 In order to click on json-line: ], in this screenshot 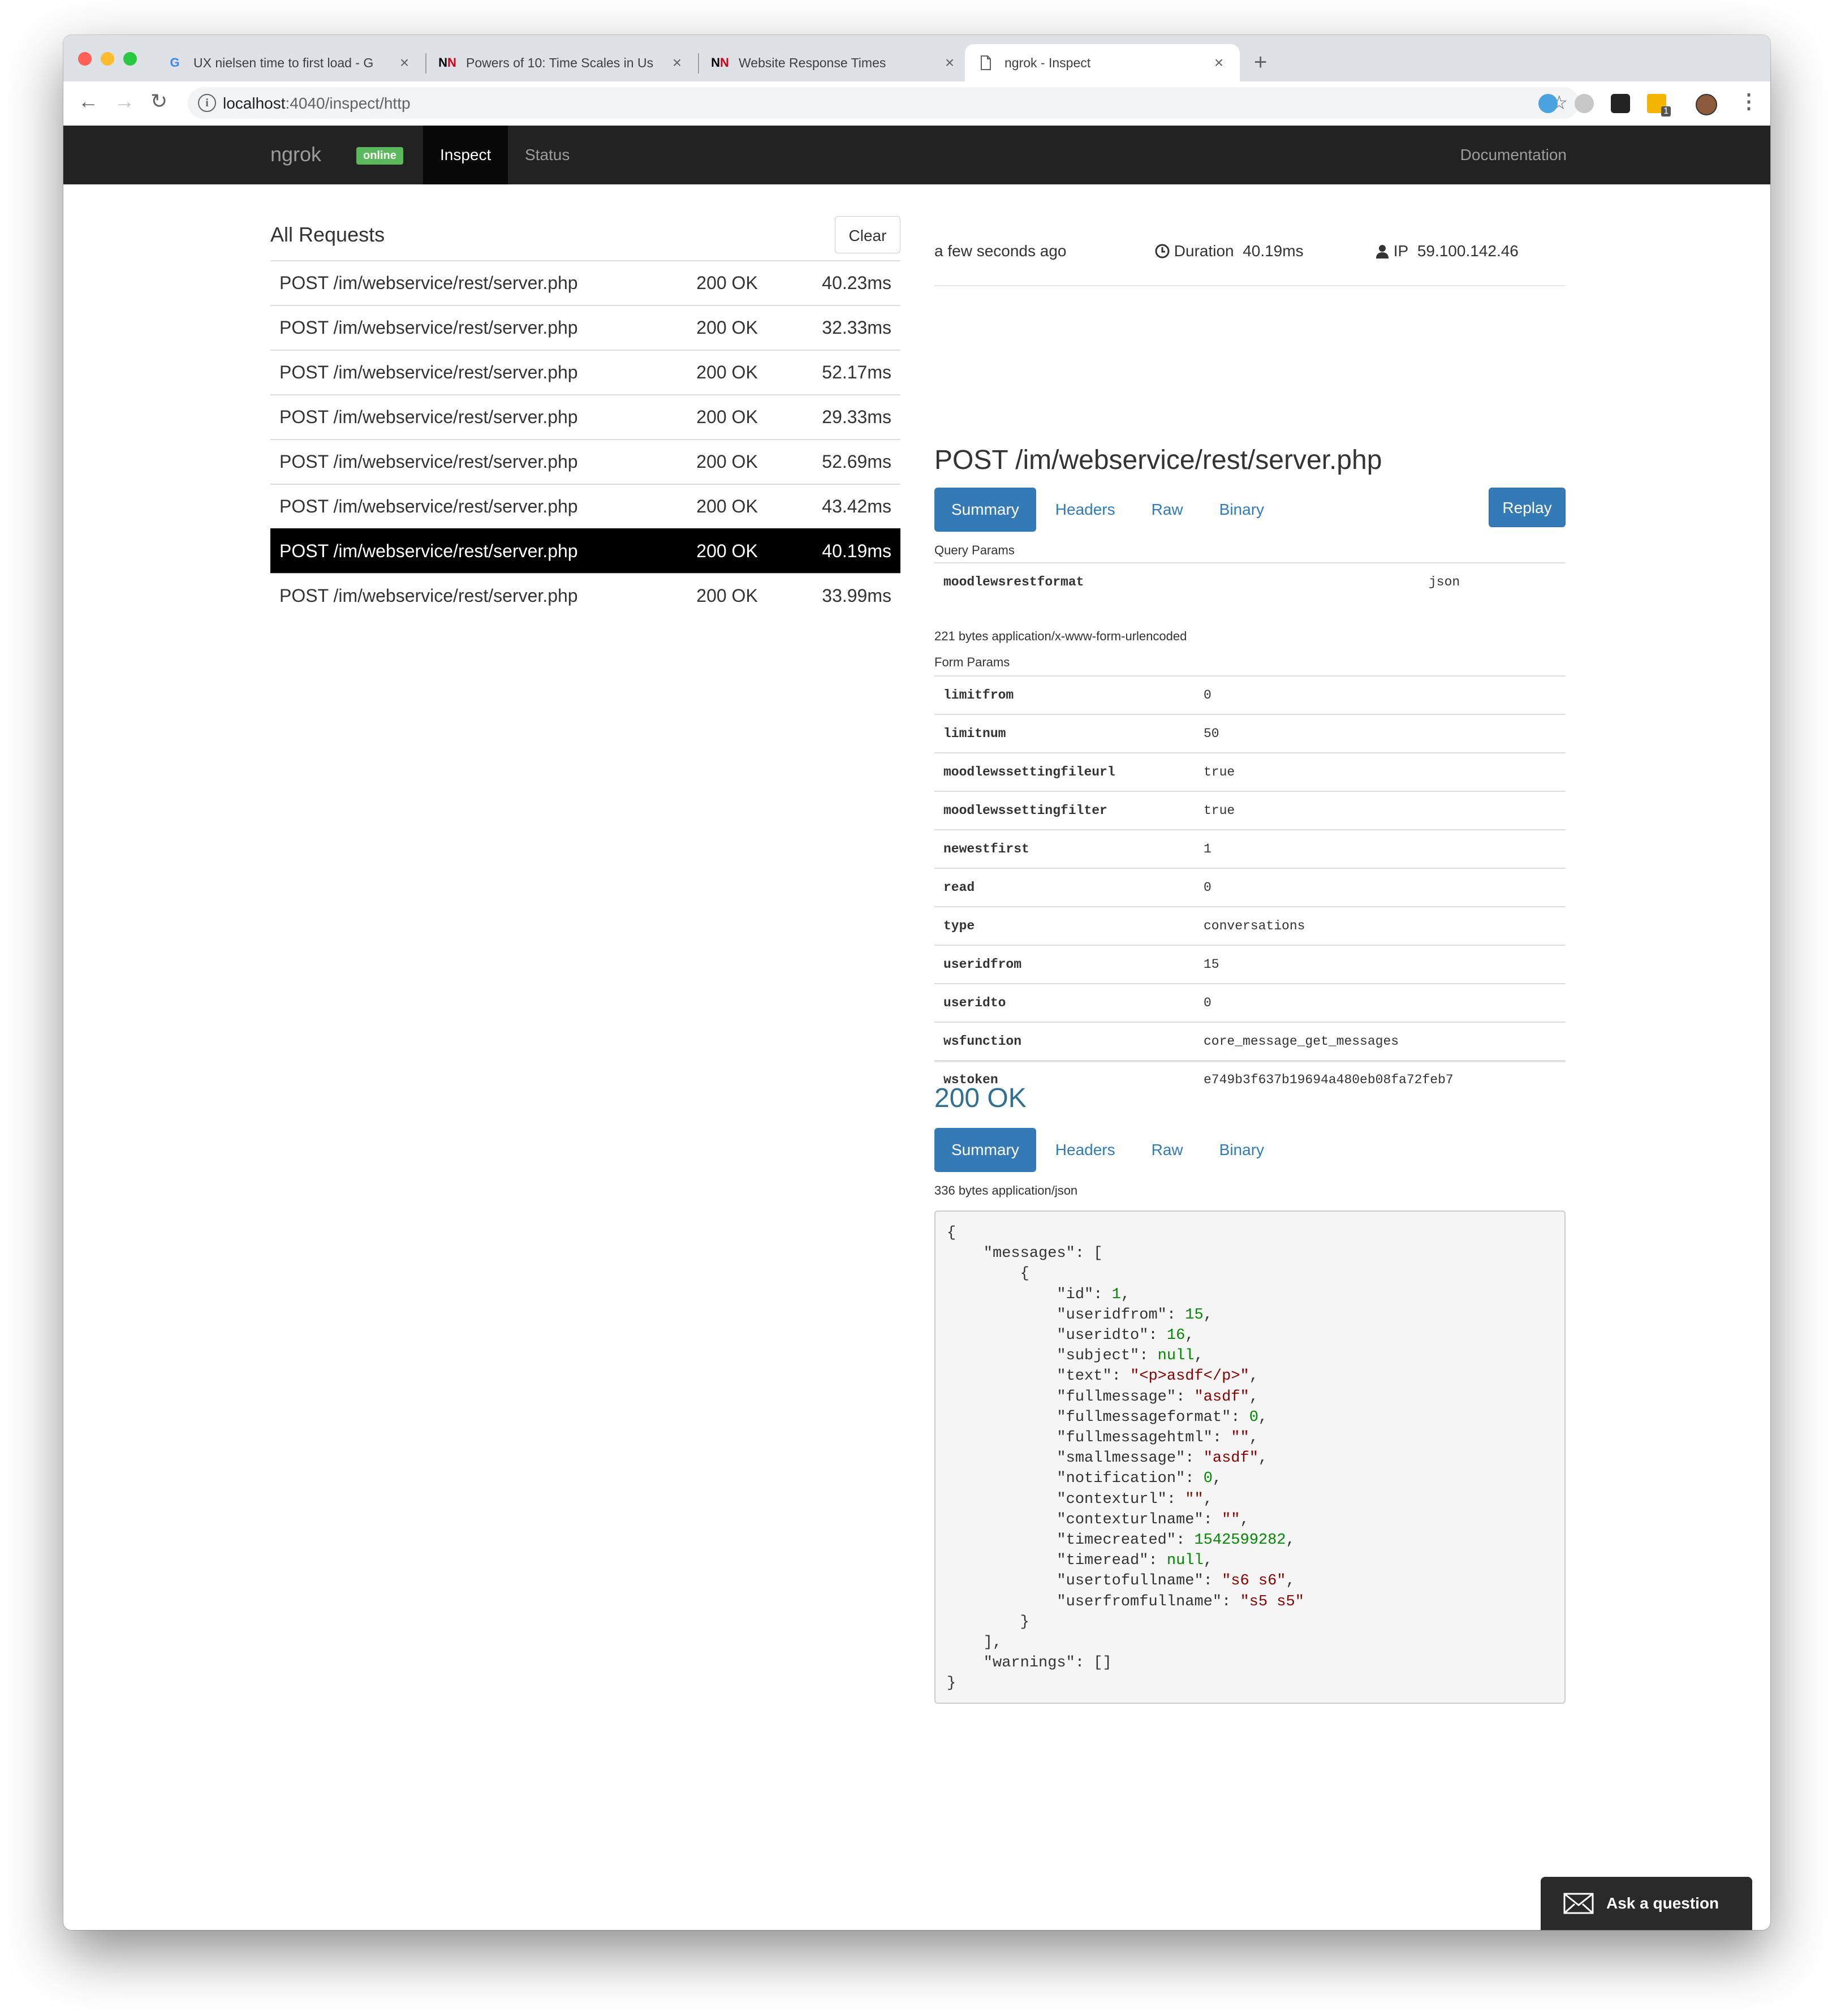, I will do `click(974, 1643)`.